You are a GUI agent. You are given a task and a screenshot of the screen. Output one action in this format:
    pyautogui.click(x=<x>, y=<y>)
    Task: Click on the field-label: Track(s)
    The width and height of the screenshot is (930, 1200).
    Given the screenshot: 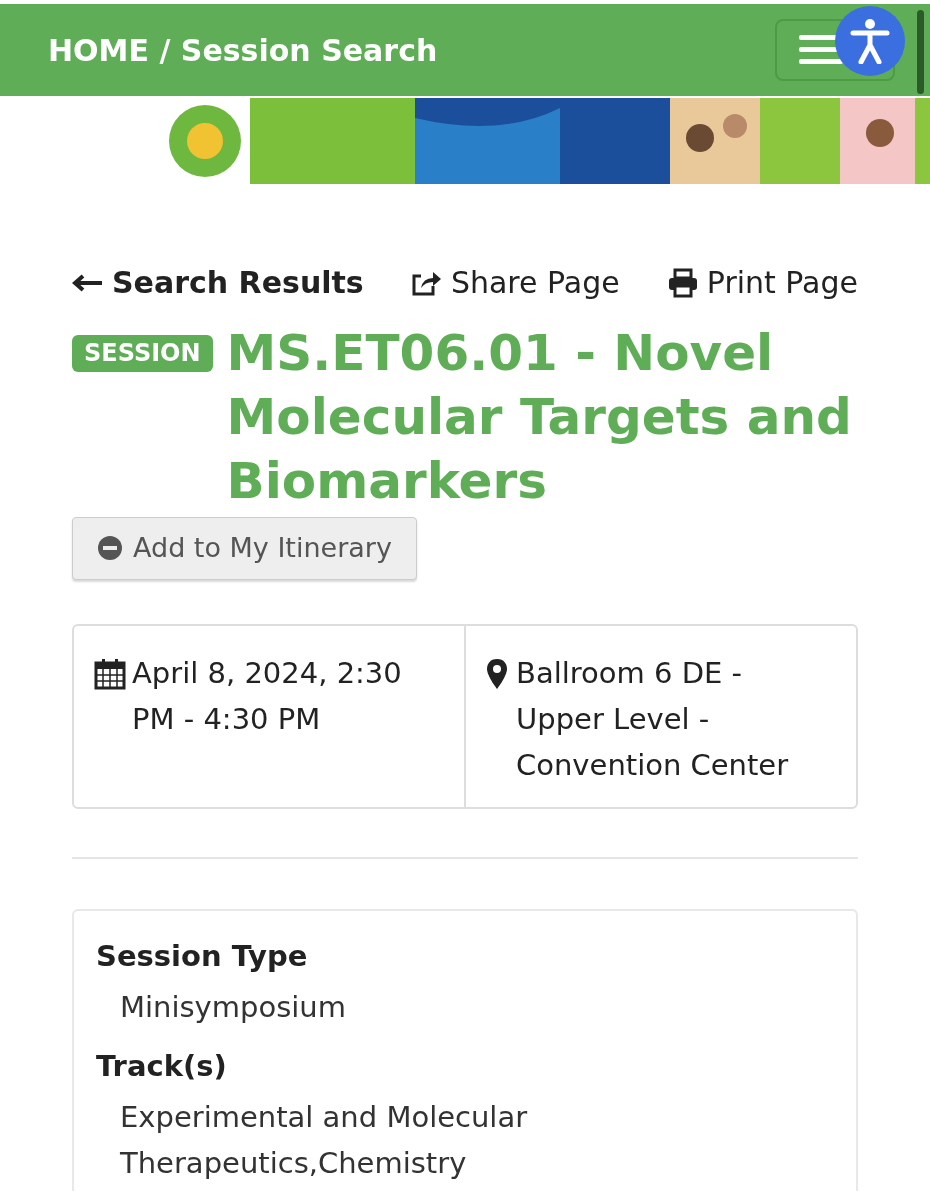 What is the action you would take?
    pyautogui.click(x=162, y=1066)
    